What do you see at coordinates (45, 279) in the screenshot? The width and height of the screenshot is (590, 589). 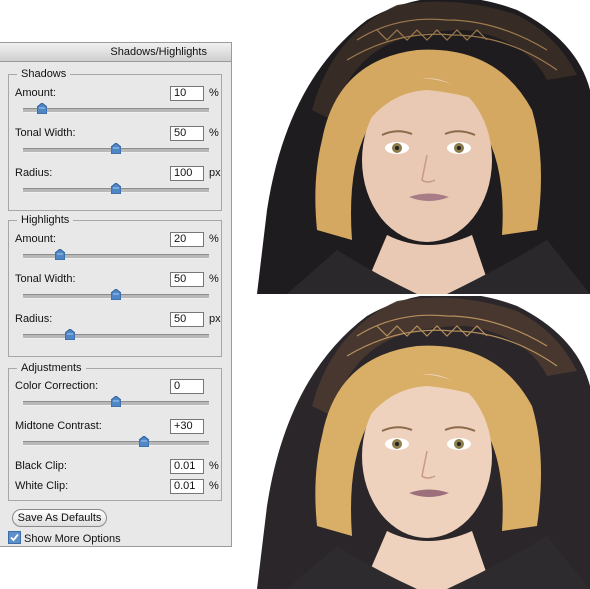 I see `highlights-tonal-width-label: Tonal Width:` at bounding box center [45, 279].